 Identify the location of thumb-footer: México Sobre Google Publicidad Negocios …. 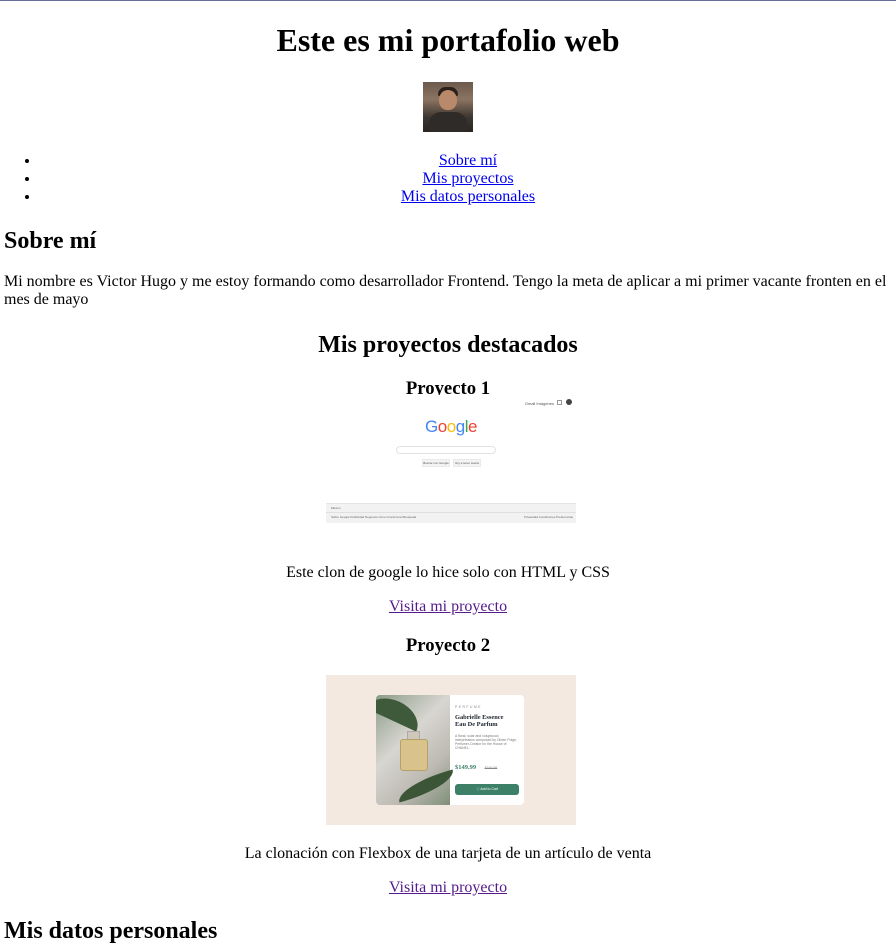
(451, 513).